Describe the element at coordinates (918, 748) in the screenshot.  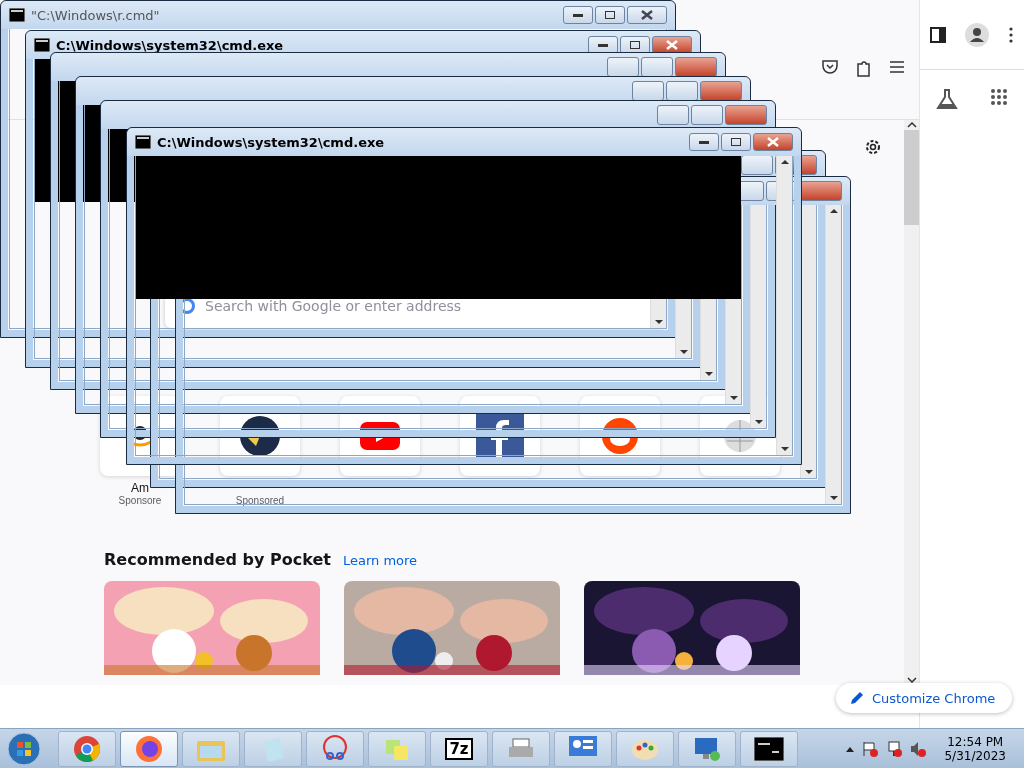
I see `speaker-icon` at that location.